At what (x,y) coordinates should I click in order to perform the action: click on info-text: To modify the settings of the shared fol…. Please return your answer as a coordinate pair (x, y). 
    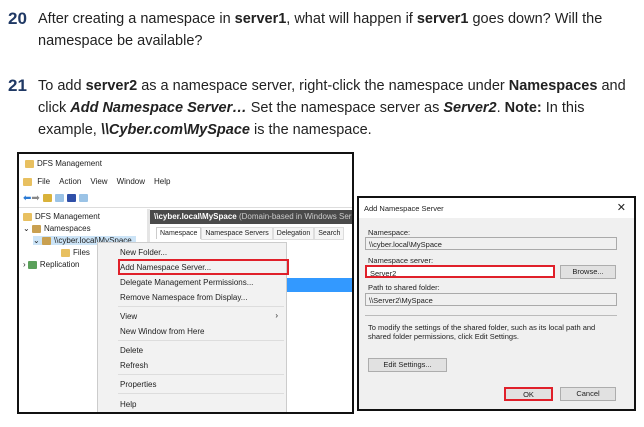
    Looking at the image, I should click on (482, 332).